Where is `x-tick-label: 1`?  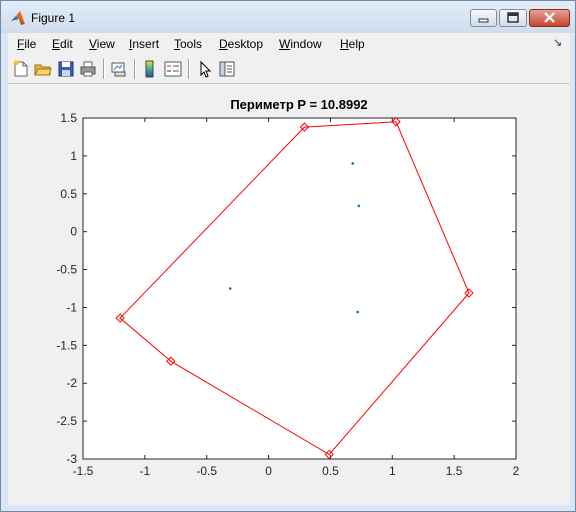
x-tick-label: 1 is located at coordinates (392, 471).